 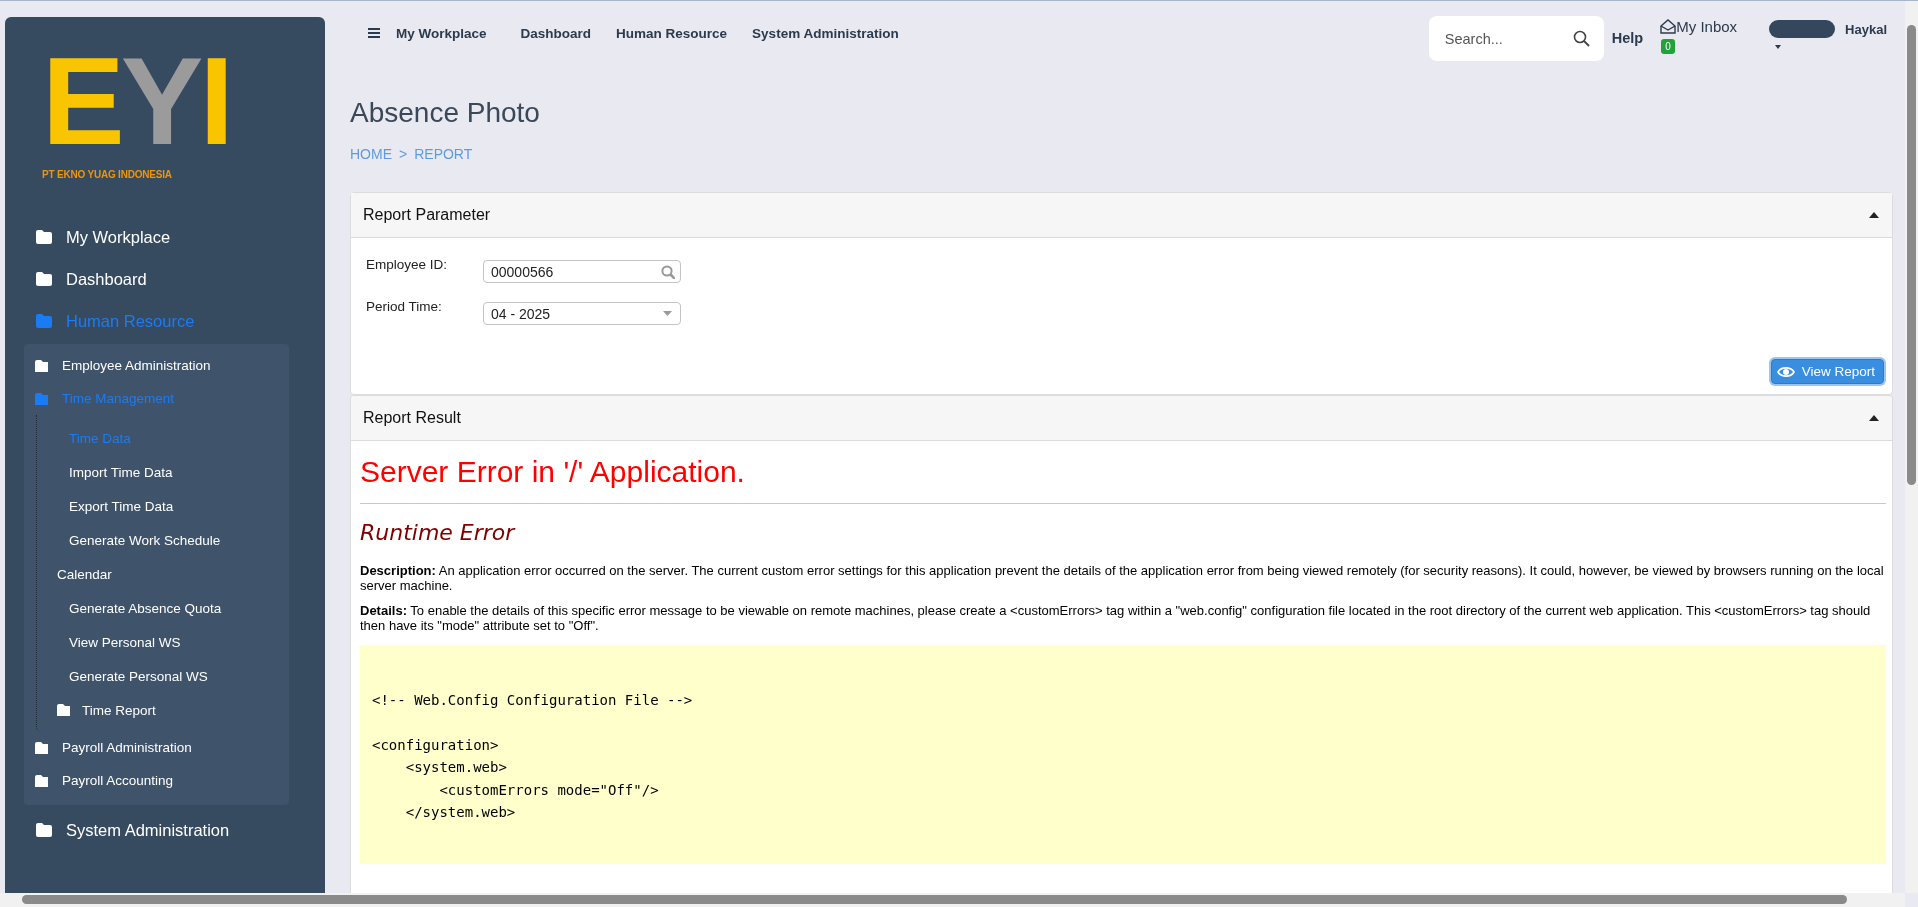 I want to click on code-line: </system.web>, so click(x=460, y=812).